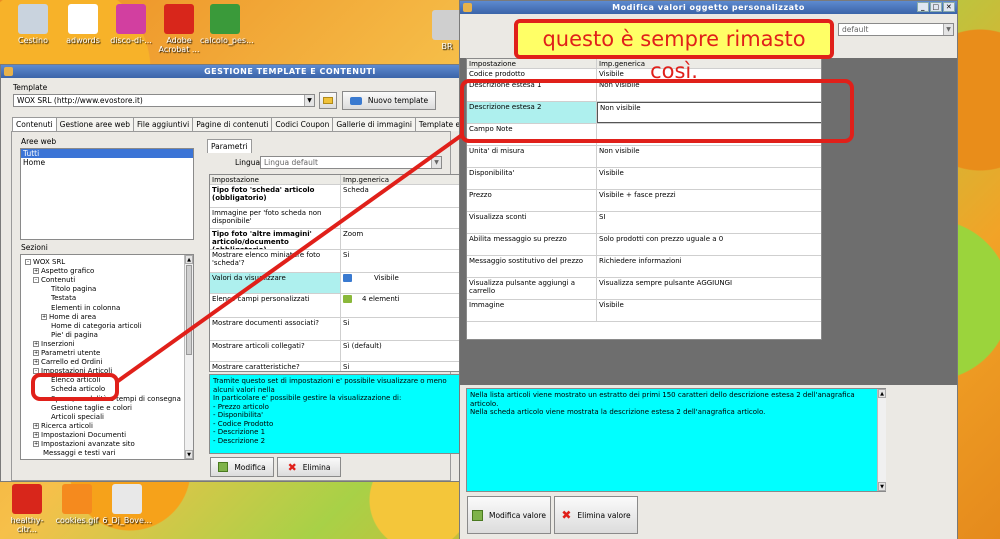 Image resolution: width=1000 pixels, height=539 pixels. I want to click on annotation-oval-left, so click(75, 387).